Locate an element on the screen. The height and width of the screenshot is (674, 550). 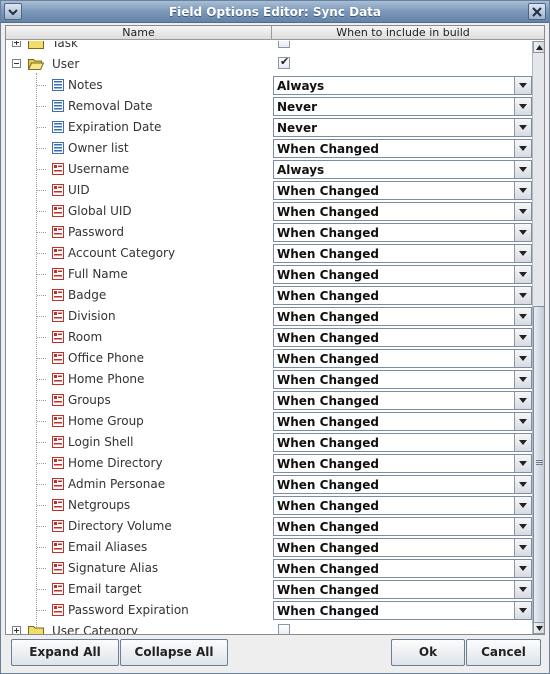
field-row: Notes Always is located at coordinates (269, 85).